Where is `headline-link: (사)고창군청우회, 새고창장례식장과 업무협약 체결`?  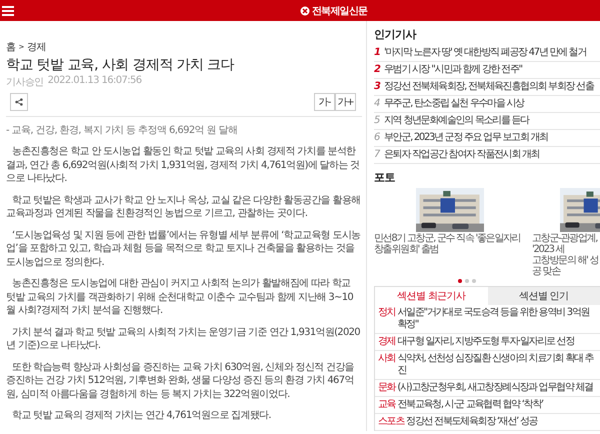 headline-link: (사)고창군청우회, 새고창장례식장과 업무협약 체결 is located at coordinates (498, 388).